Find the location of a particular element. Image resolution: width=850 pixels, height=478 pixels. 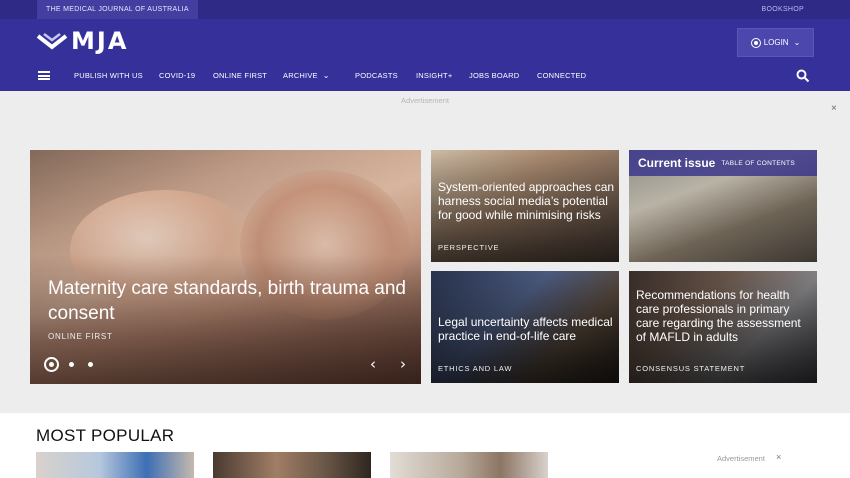

section-heading: MOST POPULAR is located at coordinates (105, 435).